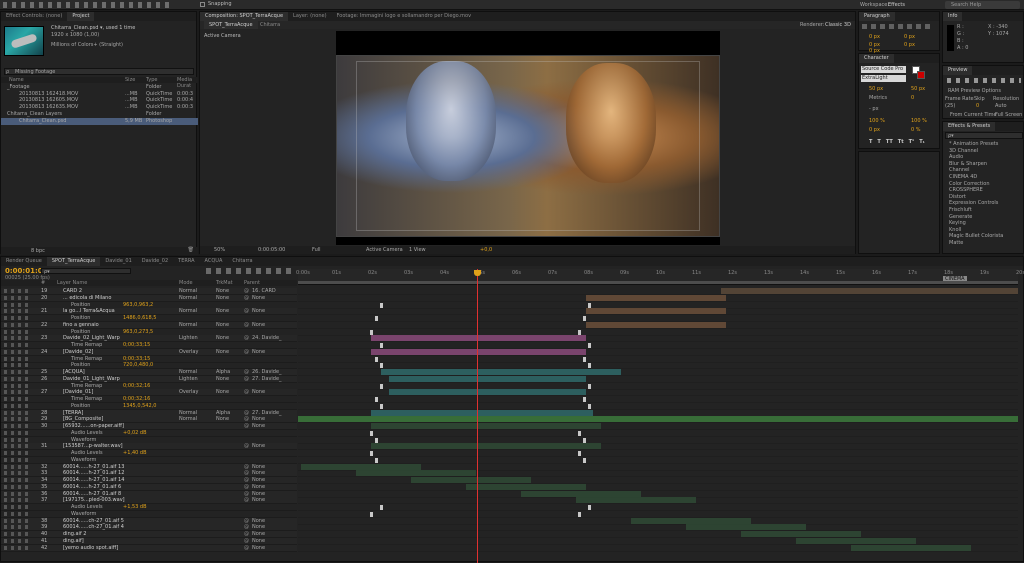 Image resolution: width=1024 pixels, height=563 pixels. Describe the element at coordinates (912, 142) in the screenshot. I see `superscript-button: T¹` at that location.